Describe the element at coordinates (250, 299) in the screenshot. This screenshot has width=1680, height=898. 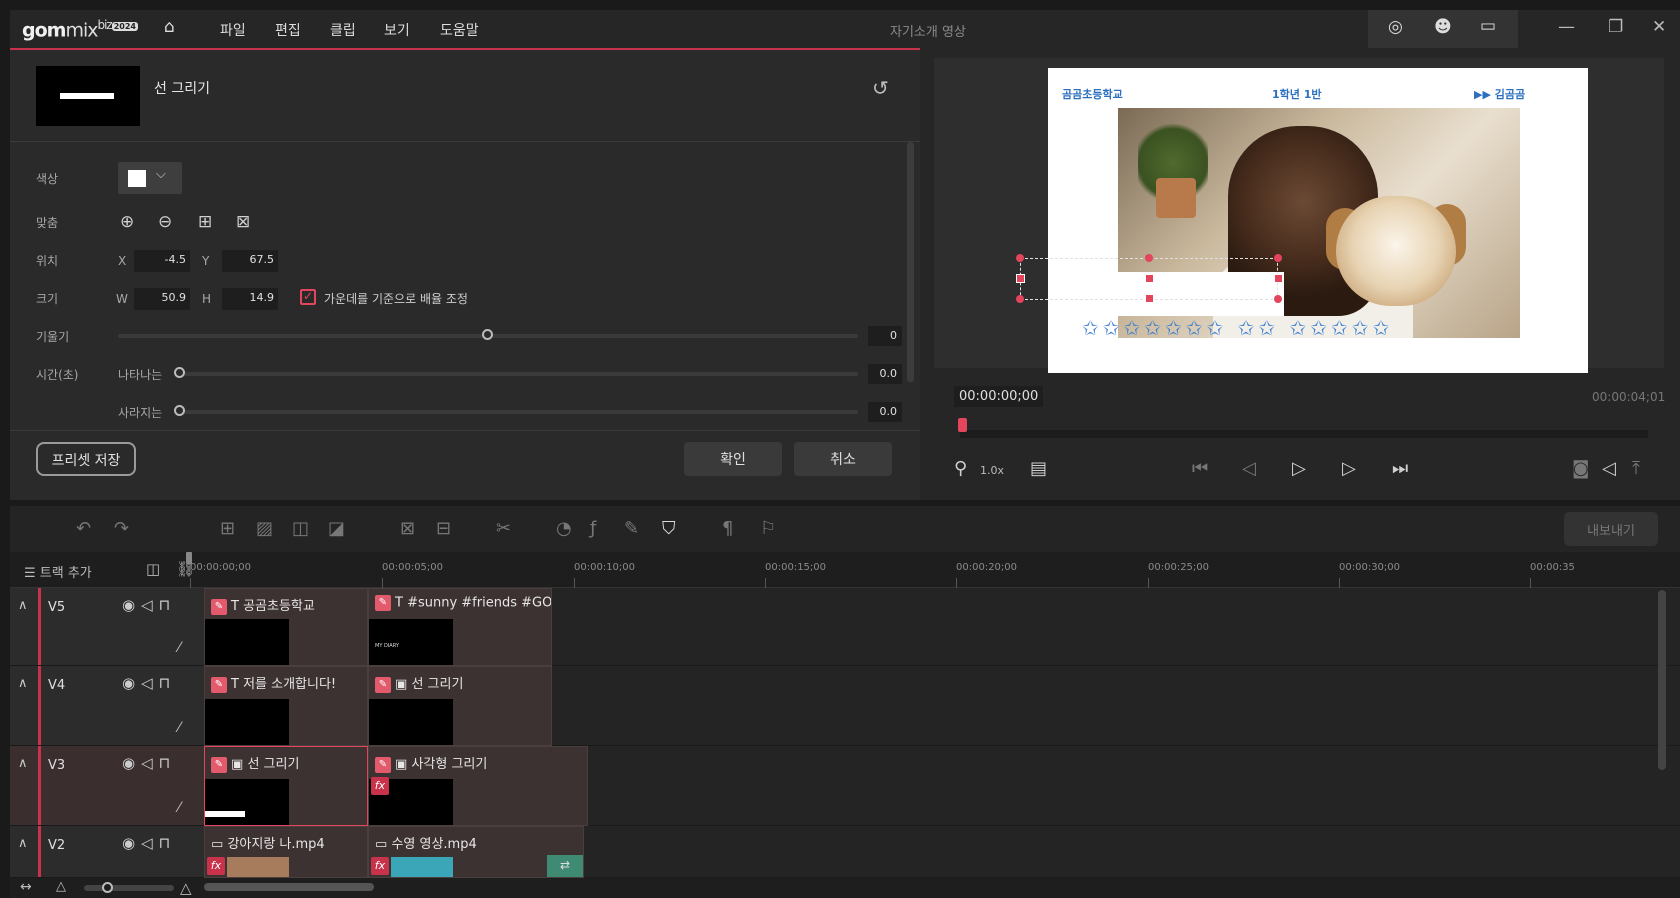
I see `h-input: 14.9` at that location.